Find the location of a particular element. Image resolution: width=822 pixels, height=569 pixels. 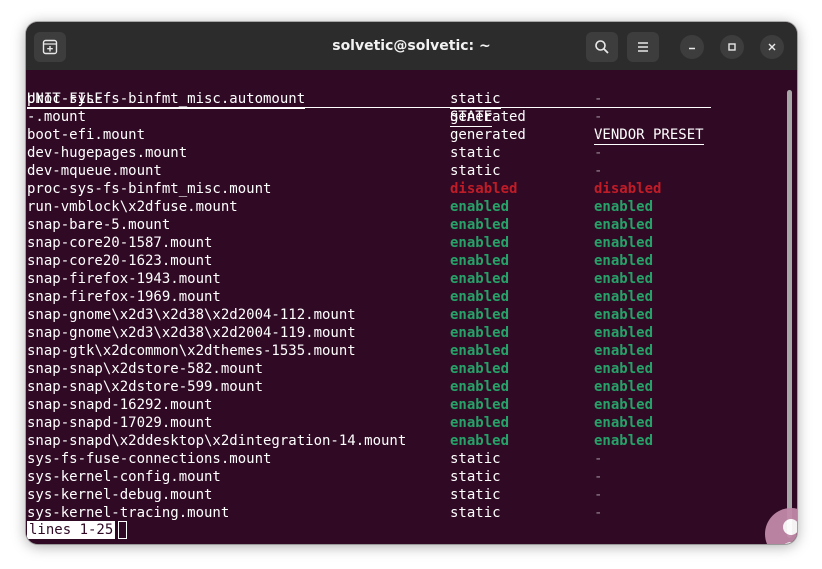

minimize-button is located at coordinates (692, 47).